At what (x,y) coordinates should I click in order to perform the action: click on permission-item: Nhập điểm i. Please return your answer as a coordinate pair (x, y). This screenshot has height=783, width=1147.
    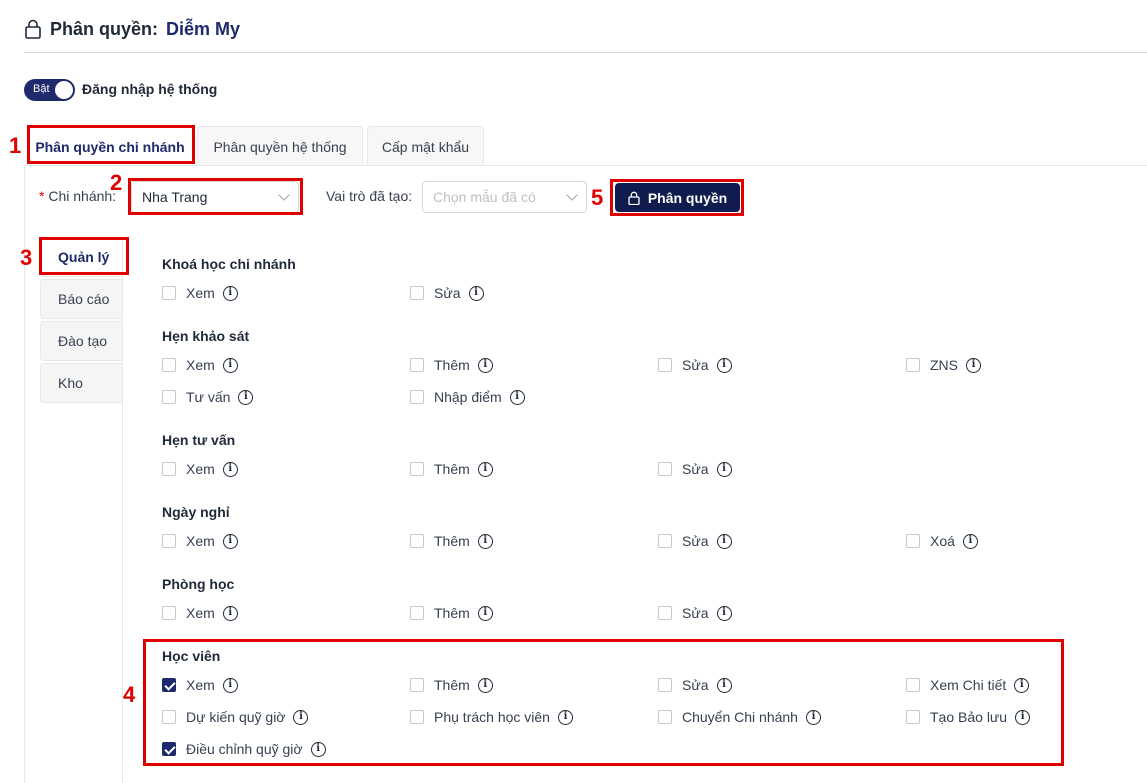
    Looking at the image, I should click on (467, 397).